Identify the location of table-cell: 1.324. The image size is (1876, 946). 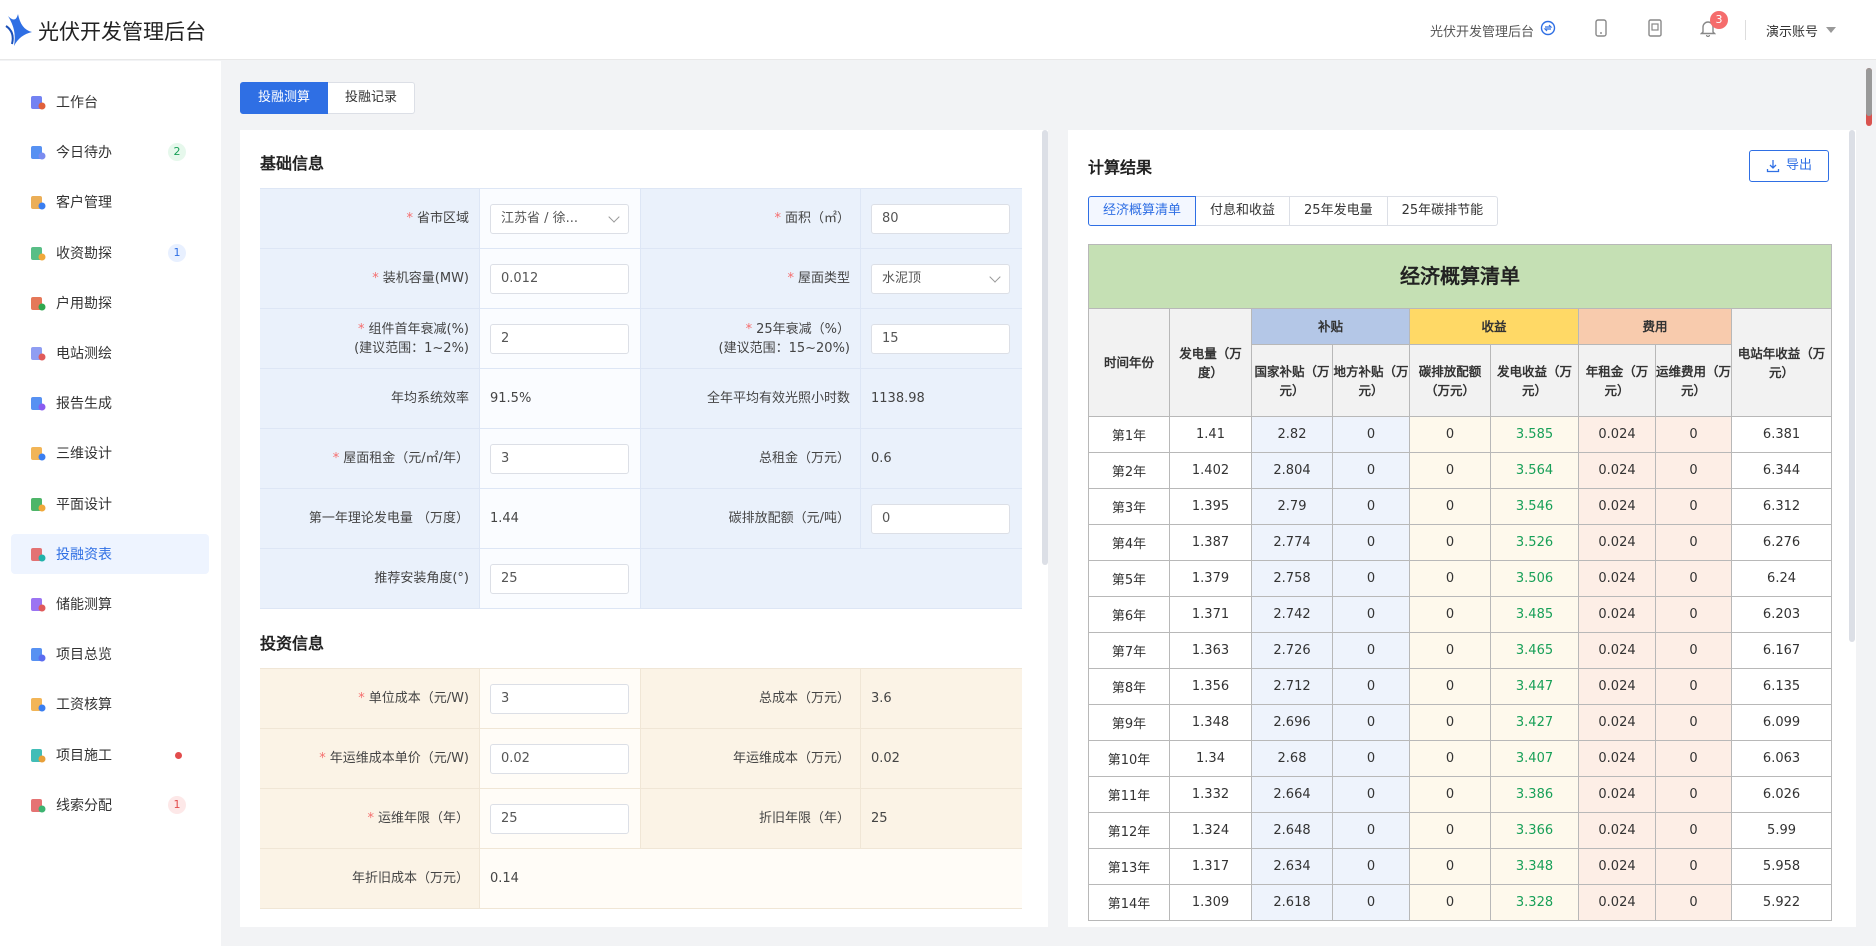
(1210, 830).